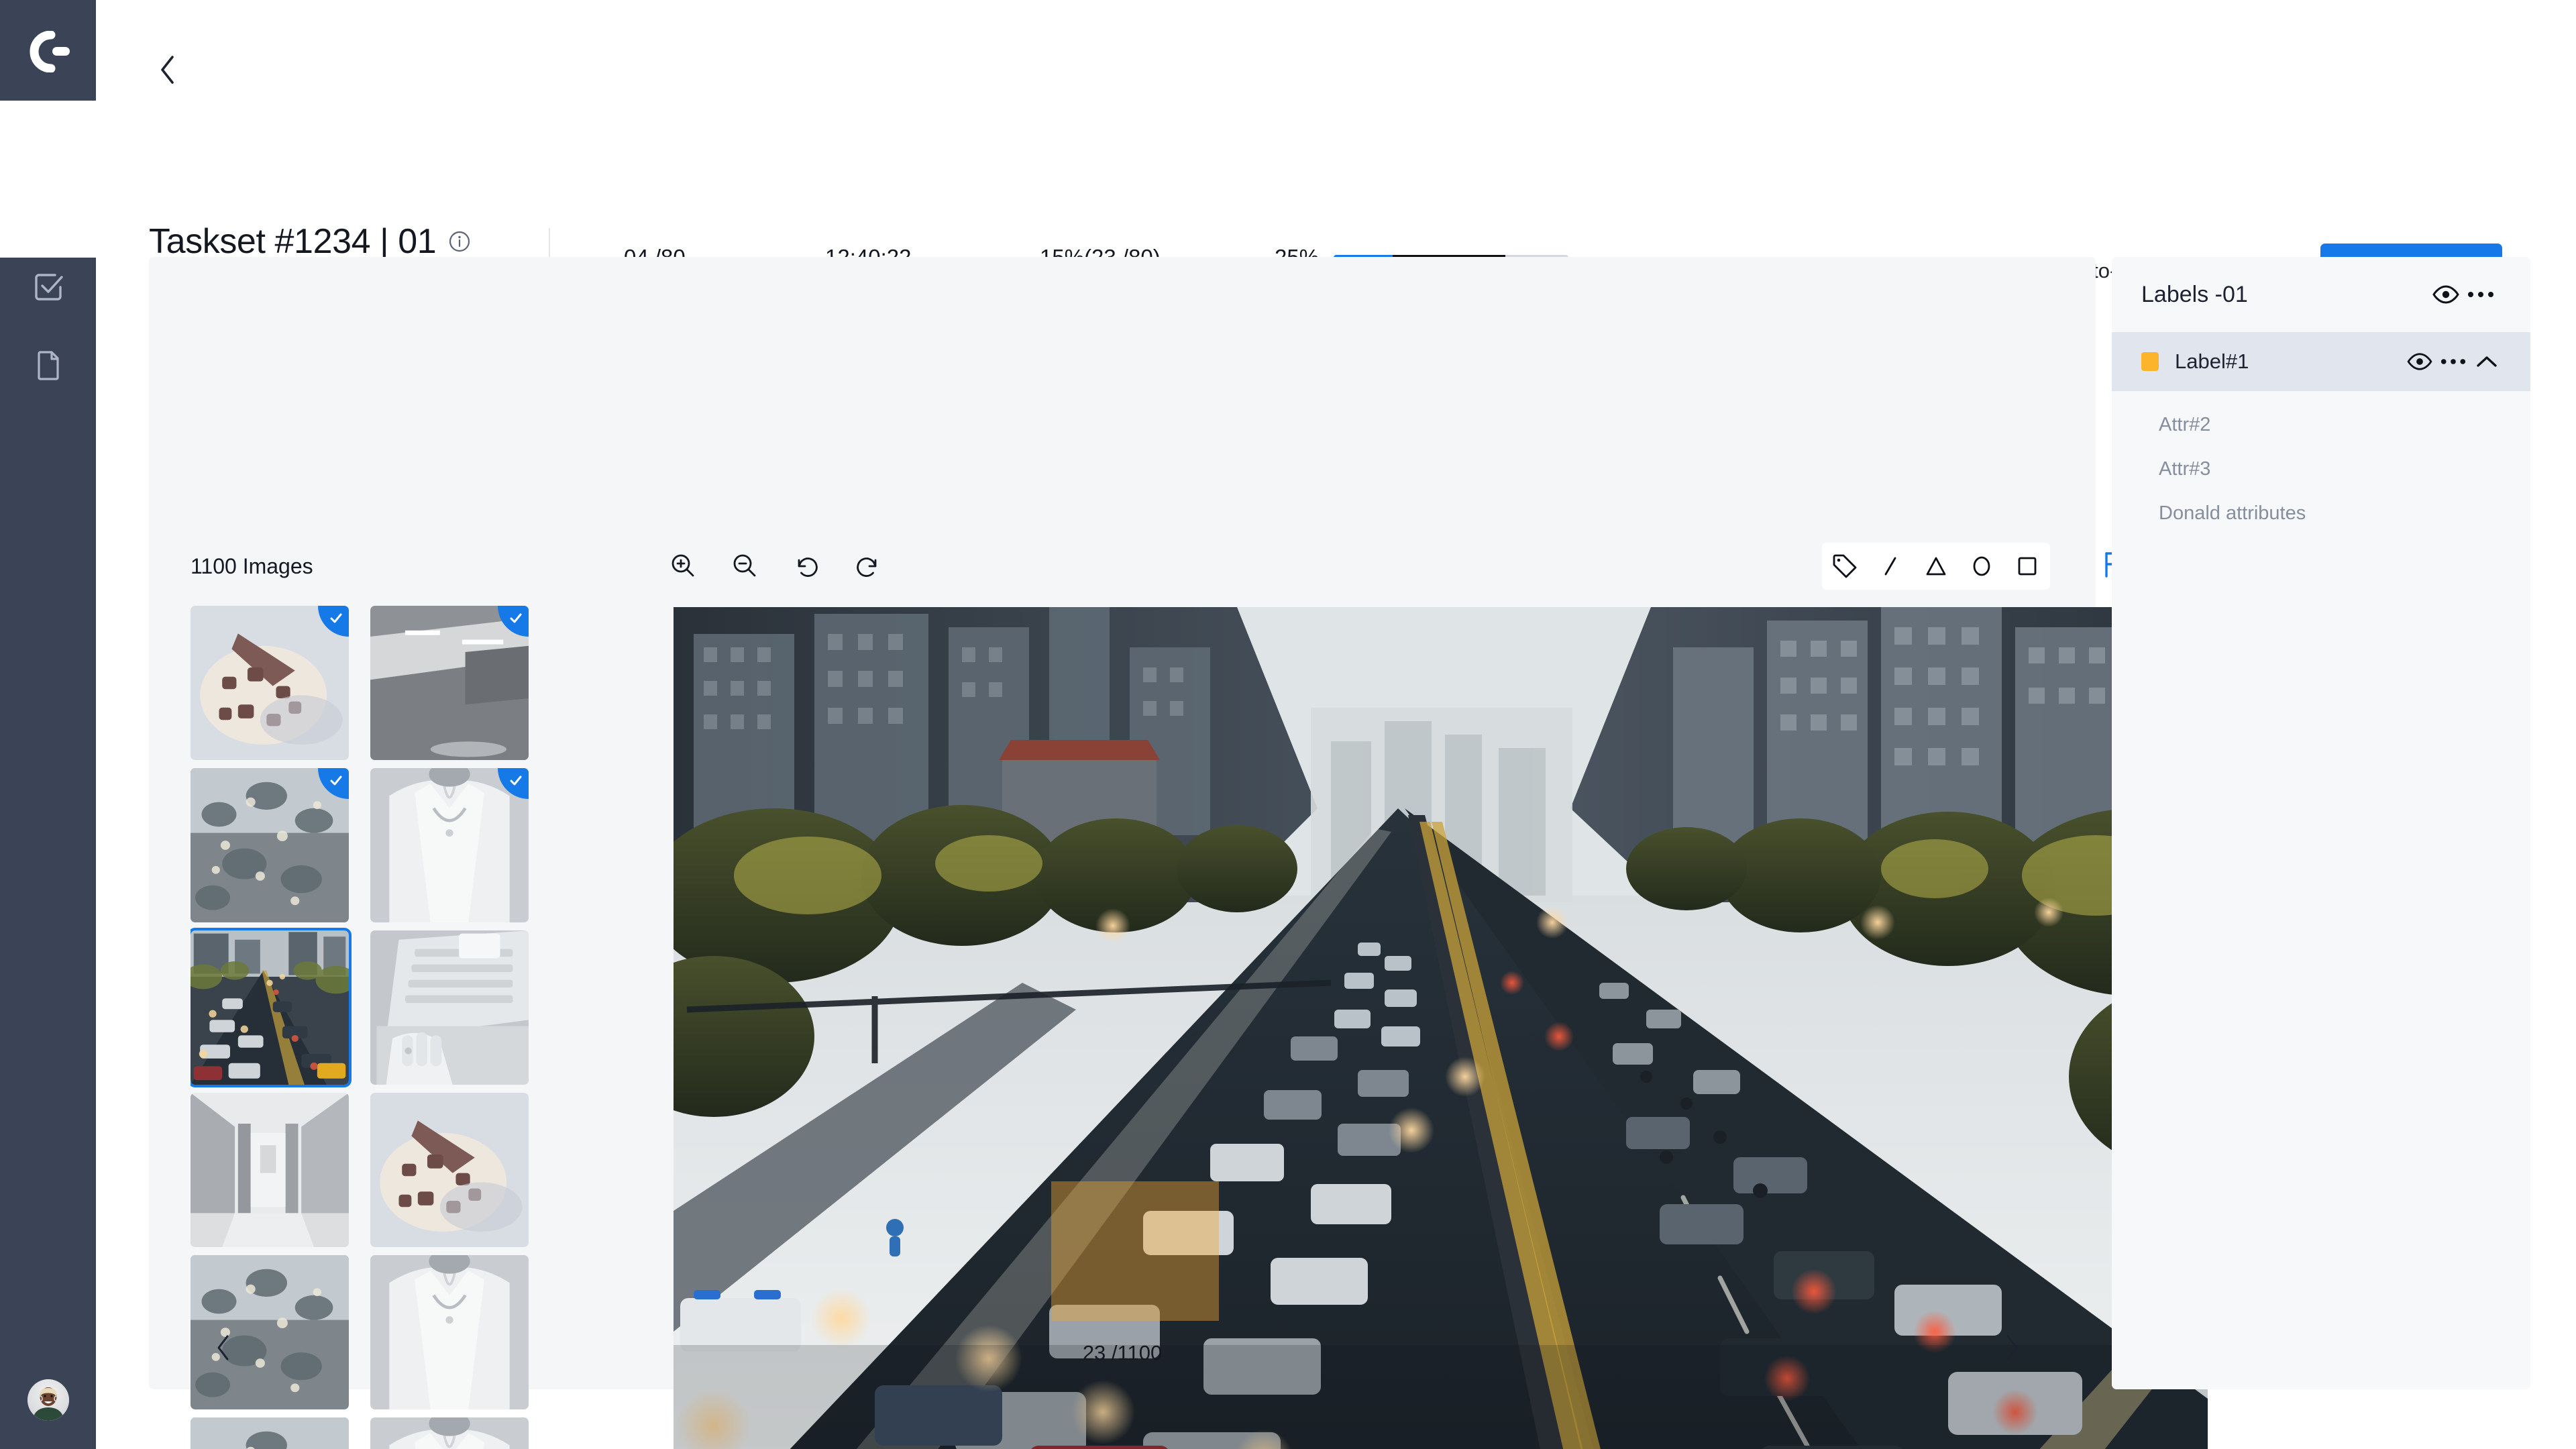  I want to click on zoom-out-icon, so click(744, 565).